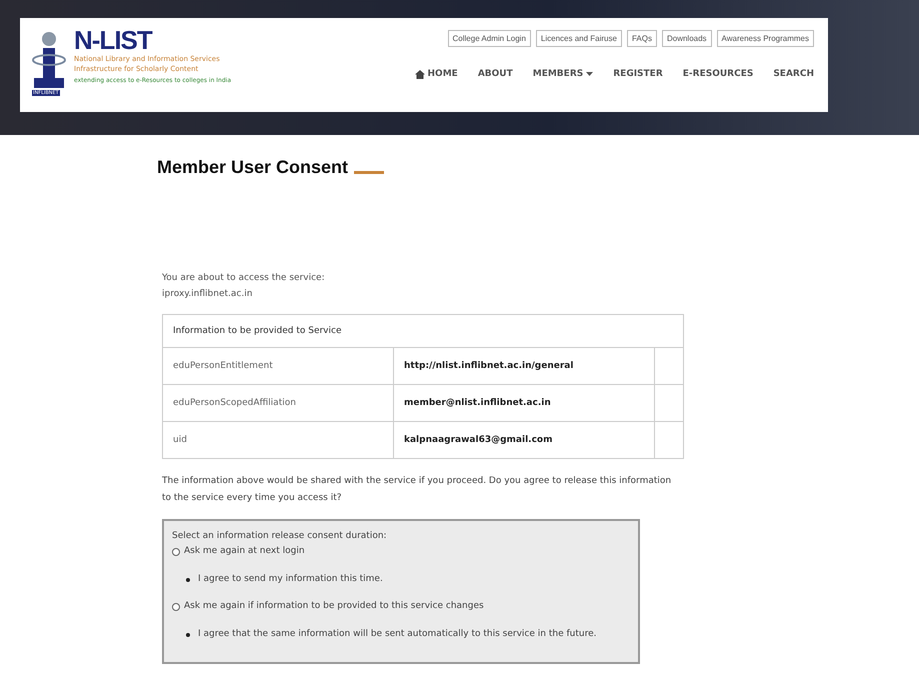  I want to click on attribute-name-cell: eduPersonEntitlement, so click(278, 366).